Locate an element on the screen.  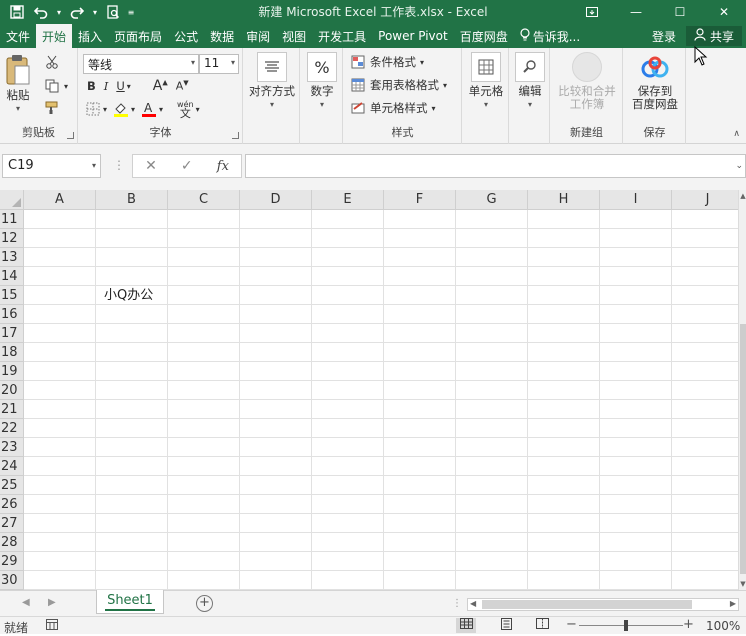
font-size-dropdown-icon: ▾ is located at coordinates (233, 62).